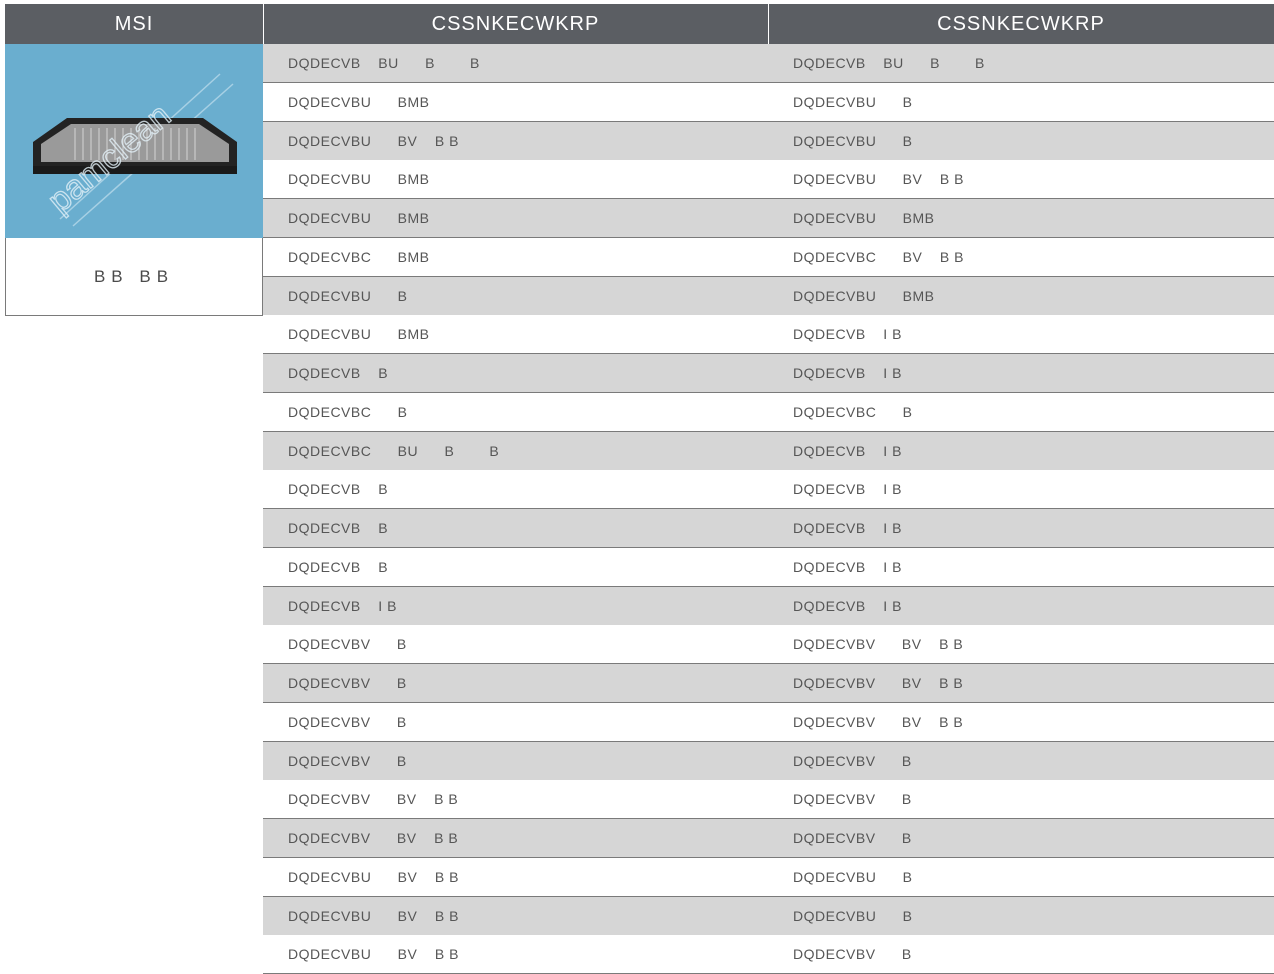 This screenshot has height=974, width=1274. What do you see at coordinates (878, 179) in the screenshot?
I see `table-cell-right: DQDECVBU BV B B` at bounding box center [878, 179].